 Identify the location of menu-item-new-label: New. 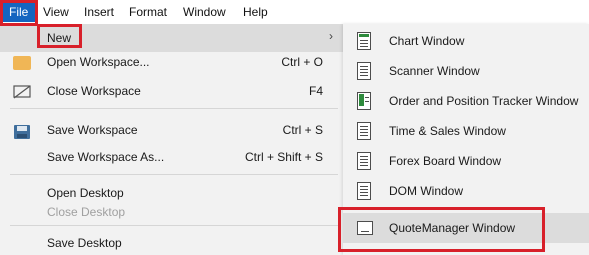
(59, 38).